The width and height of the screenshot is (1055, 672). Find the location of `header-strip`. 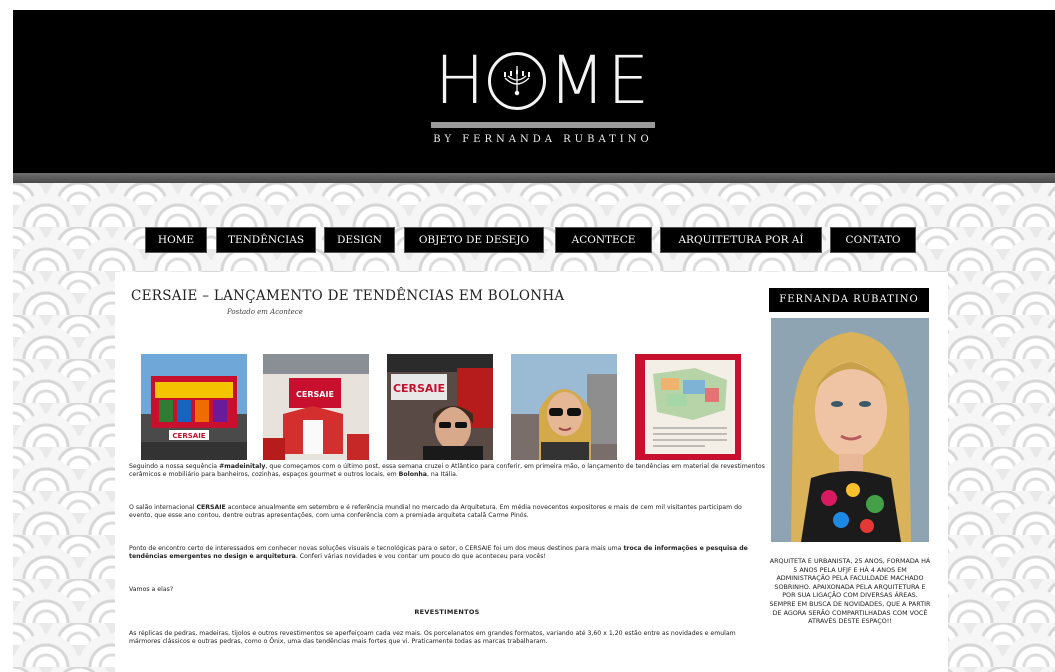

header-strip is located at coordinates (534, 178).